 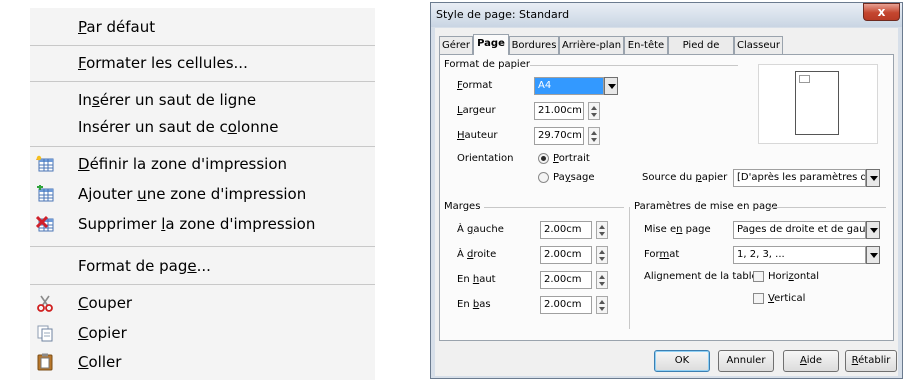 I want to click on margin-bottom-label: En bas, so click(x=474, y=304).